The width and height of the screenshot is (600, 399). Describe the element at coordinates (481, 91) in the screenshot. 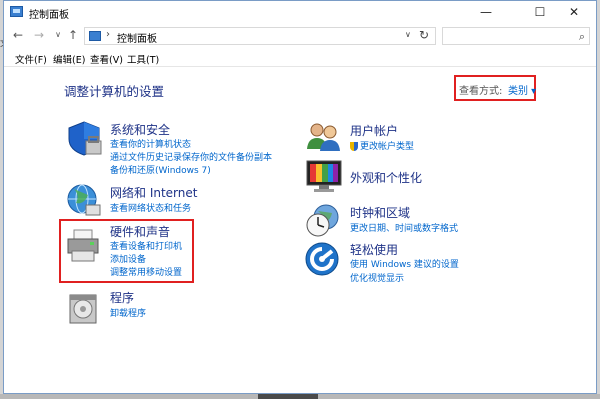

I see `view-by-label: 查看方式:` at that location.